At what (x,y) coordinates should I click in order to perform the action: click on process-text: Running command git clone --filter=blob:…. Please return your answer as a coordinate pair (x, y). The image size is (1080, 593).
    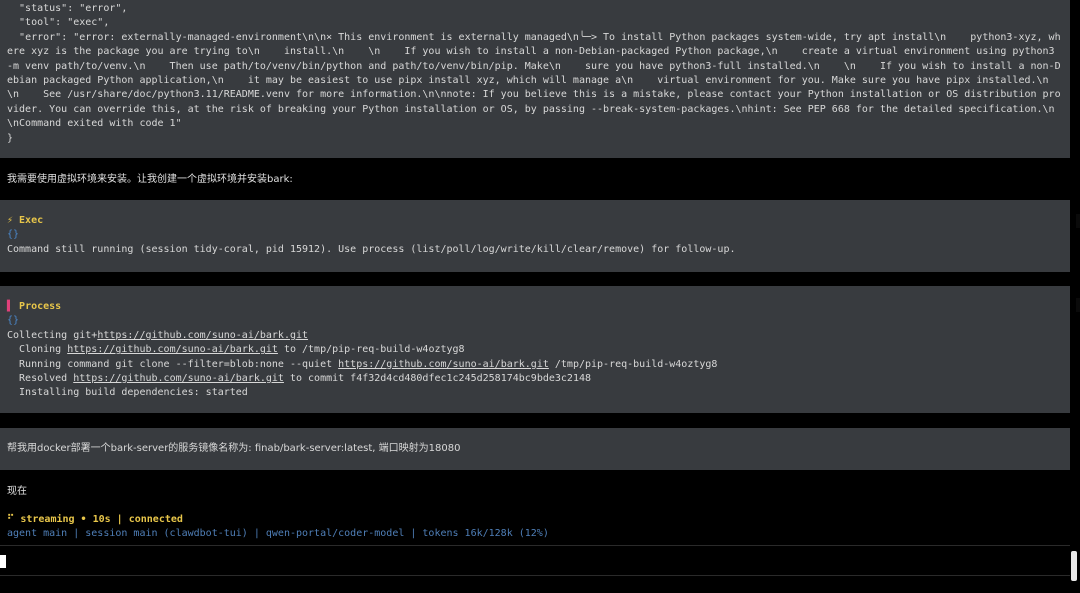
    Looking at the image, I should click on (173, 364).